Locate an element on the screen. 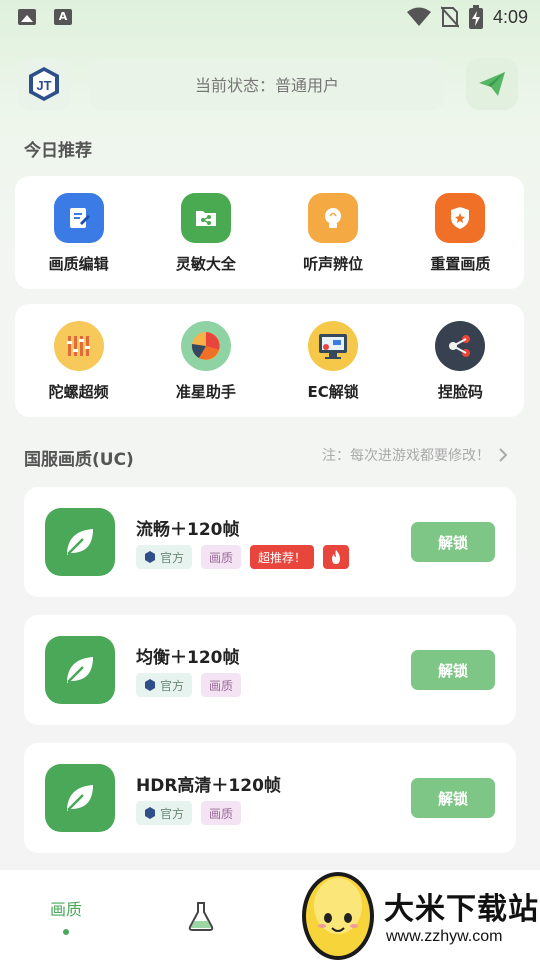 Image resolution: width=540 pixels, height=960 pixels. quality-item-smooth: 流畅＋120帧 官方 画质 超推荐！ 解锁 is located at coordinates (270, 542).